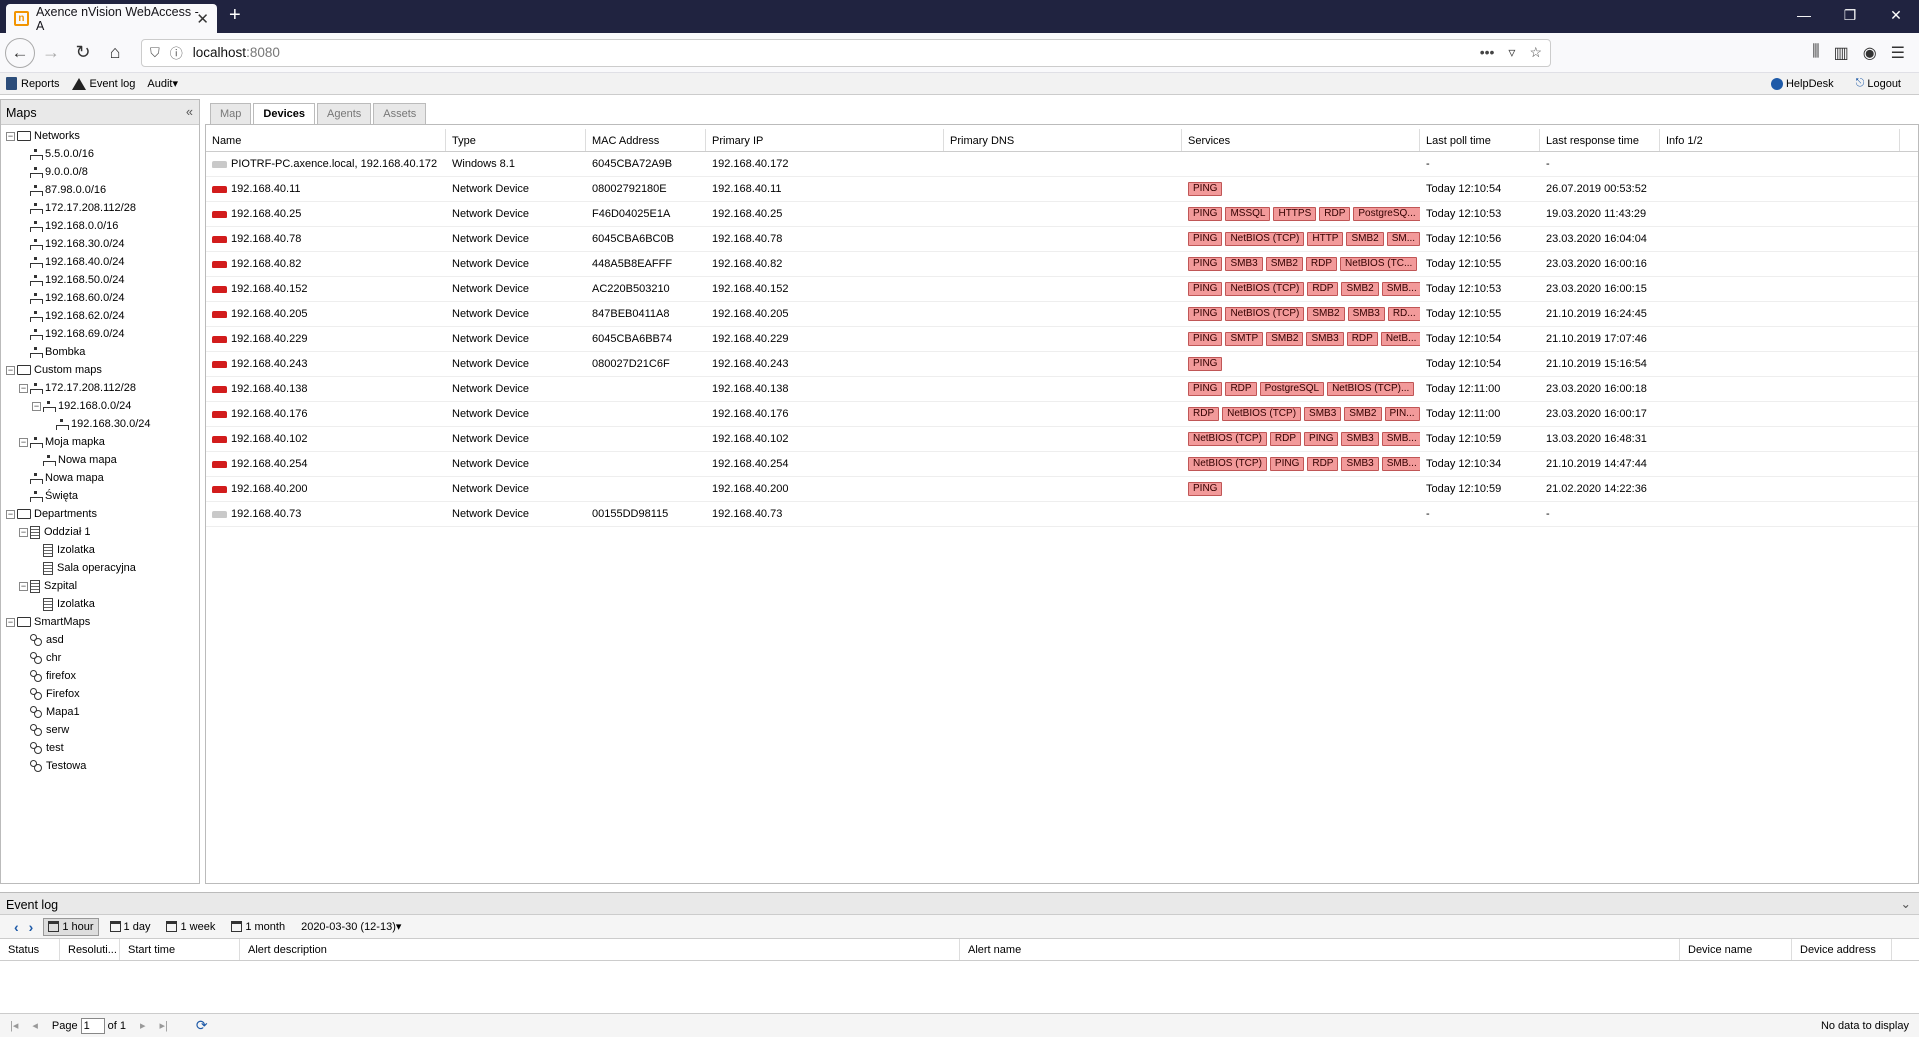 The image size is (1919, 1040). What do you see at coordinates (83, 52) in the screenshot?
I see `reload-button: ↻` at bounding box center [83, 52].